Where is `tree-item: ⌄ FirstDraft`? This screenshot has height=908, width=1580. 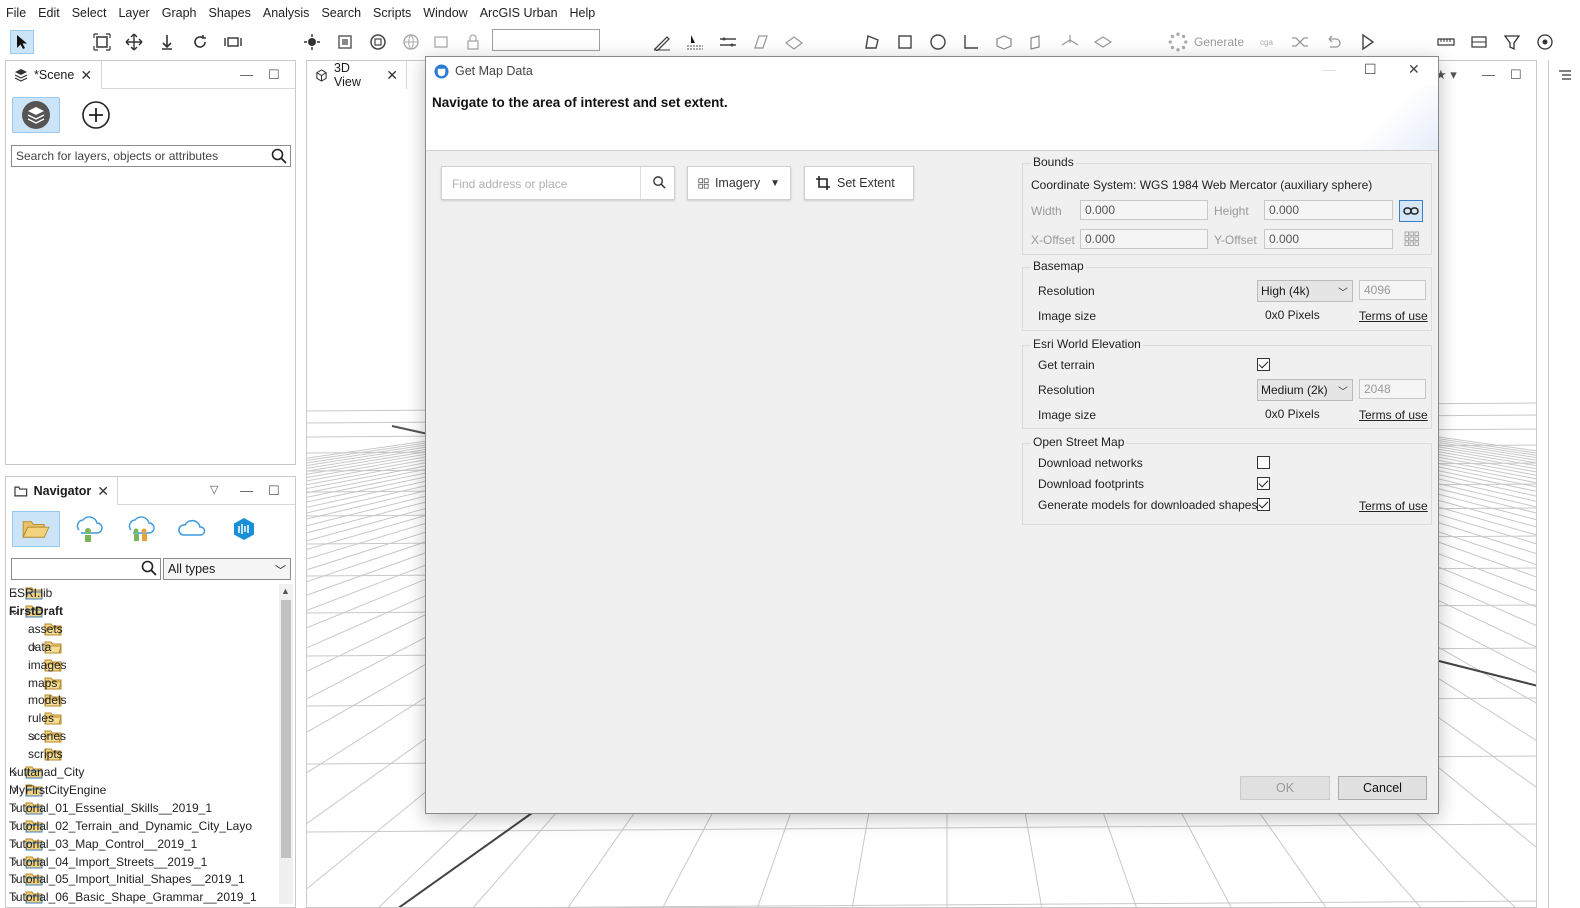
tree-item: ⌄ FirstDraft is located at coordinates (36, 611).